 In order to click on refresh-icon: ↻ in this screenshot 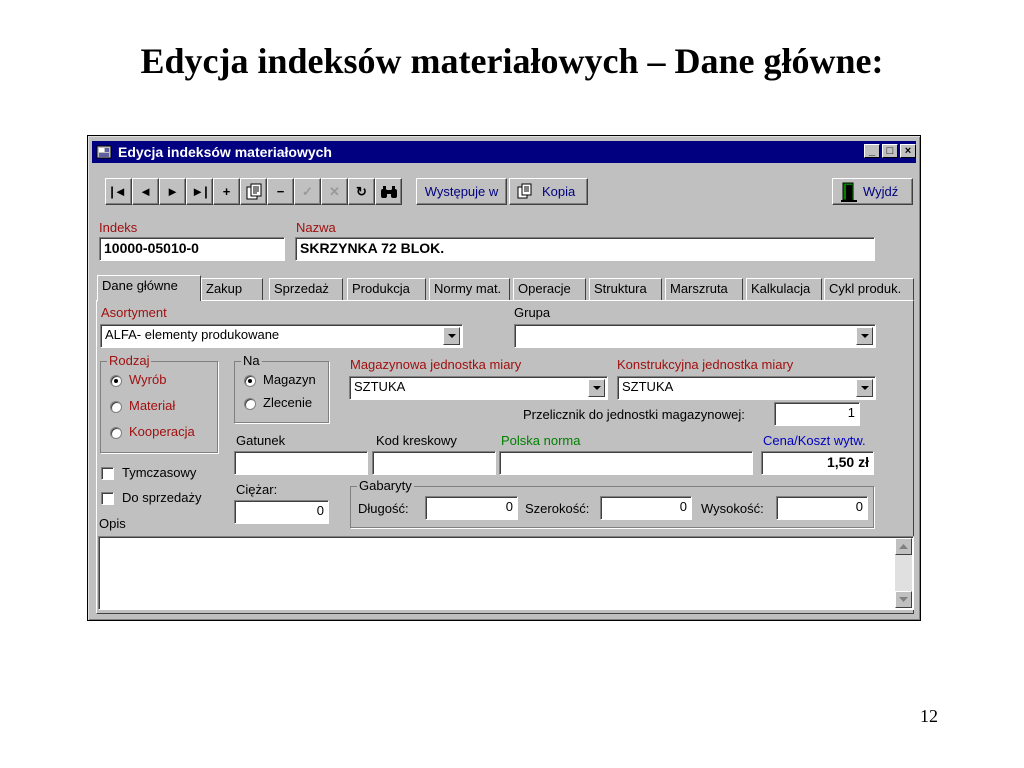, I will do `click(361, 191)`.